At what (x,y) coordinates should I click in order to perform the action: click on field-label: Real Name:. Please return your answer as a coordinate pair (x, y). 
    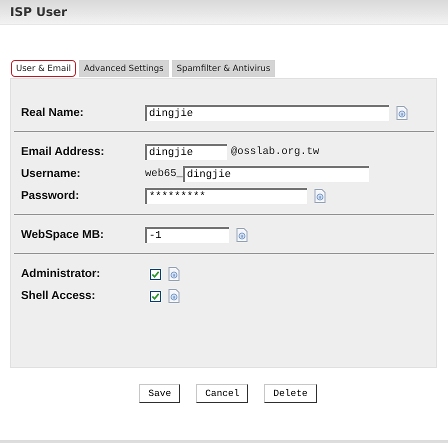
    Looking at the image, I should click on (52, 113).